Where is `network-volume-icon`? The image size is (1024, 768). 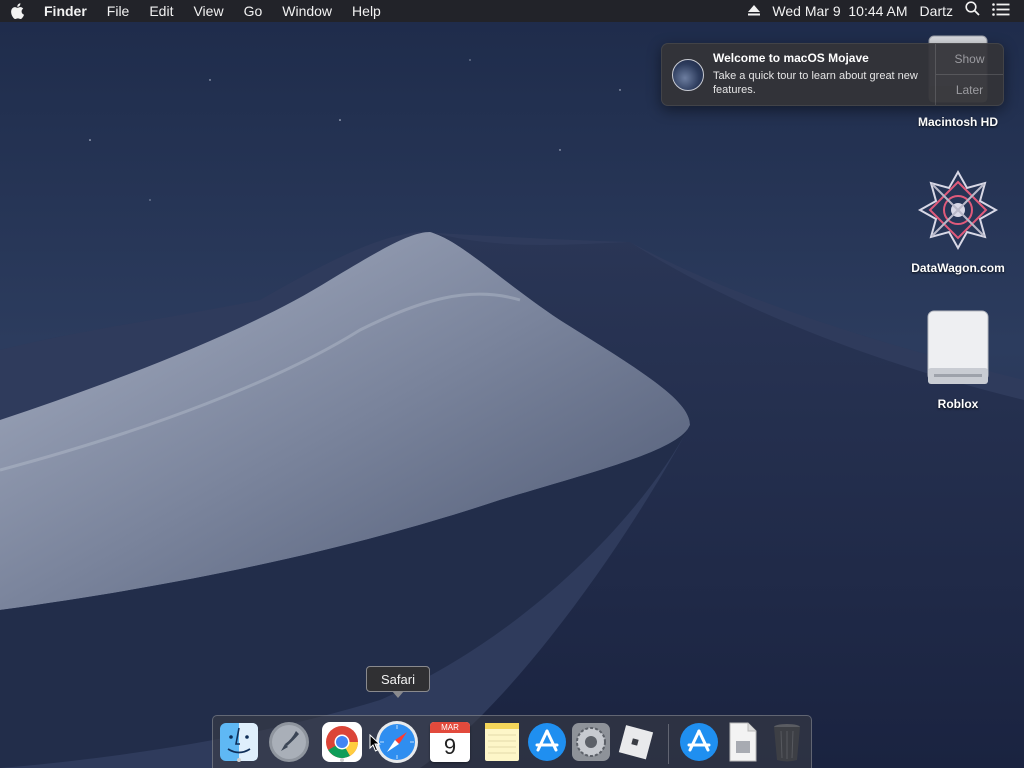
network-volume-icon is located at coordinates (958, 212).